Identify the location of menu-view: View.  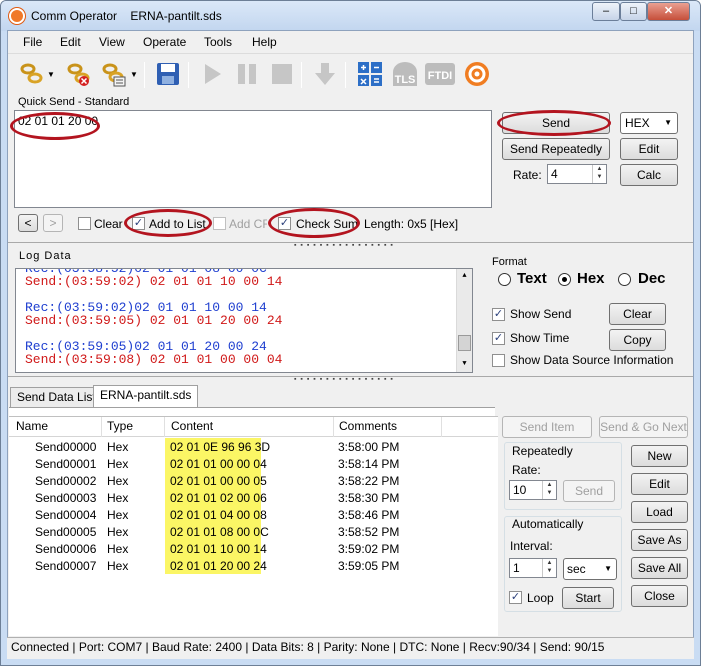
(112, 42).